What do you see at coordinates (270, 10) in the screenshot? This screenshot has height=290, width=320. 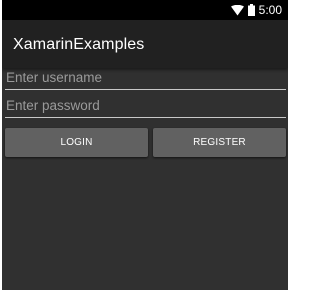 I see `status-time: 5:00` at bounding box center [270, 10].